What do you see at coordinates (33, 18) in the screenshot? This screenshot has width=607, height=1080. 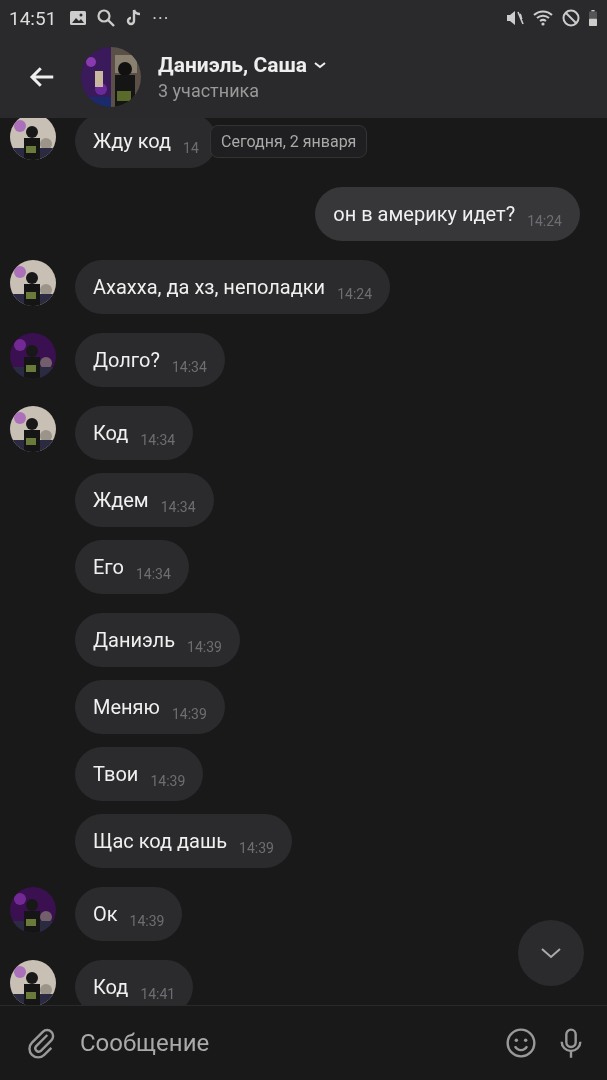 I see `status-time: 14:51` at bounding box center [33, 18].